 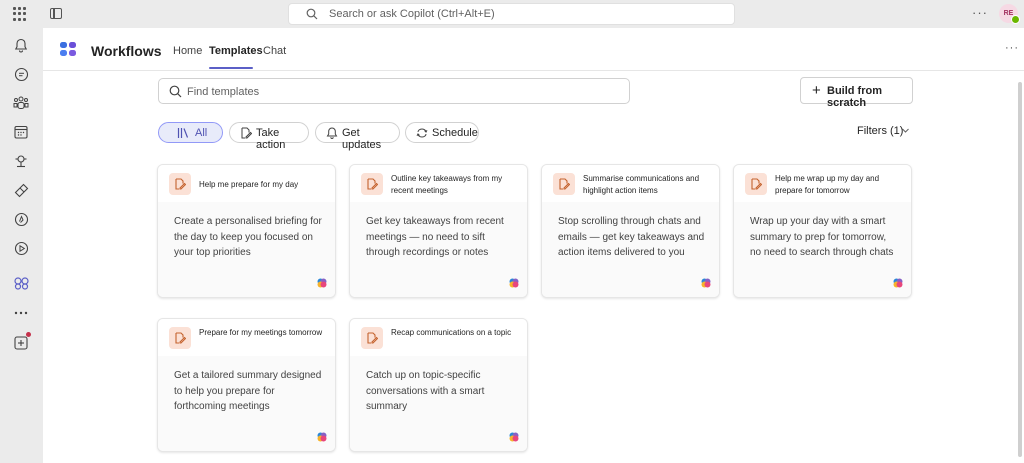 I want to click on filters-button: Filters (1), so click(x=880, y=131).